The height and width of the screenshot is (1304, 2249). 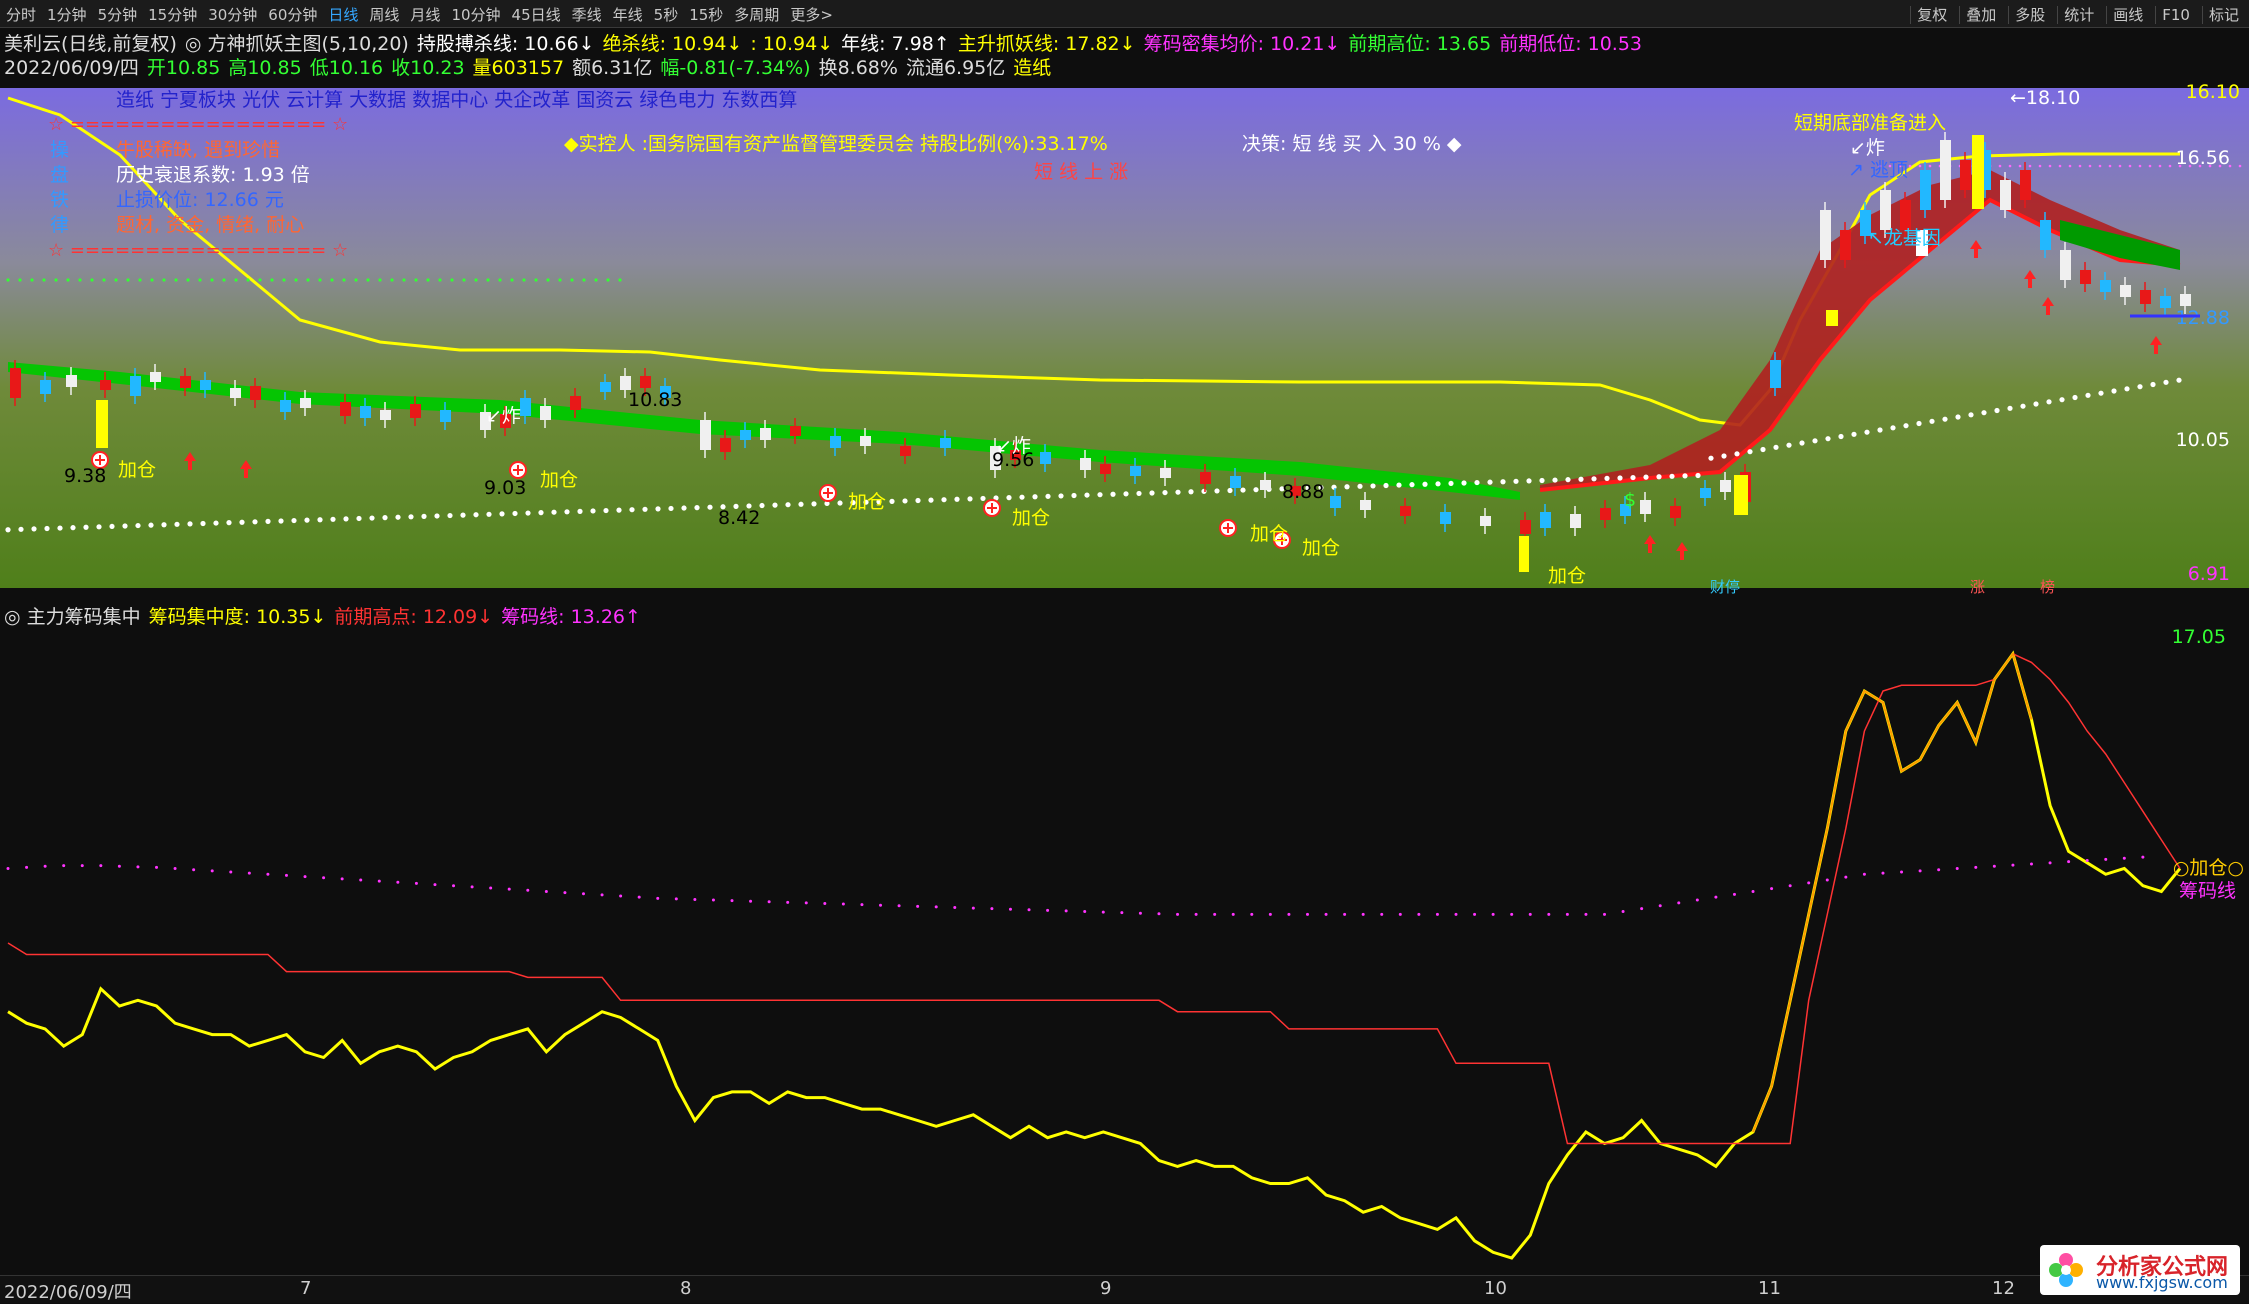 I want to click on toolbar-button-1: 叠加, so click(x=1981, y=15).